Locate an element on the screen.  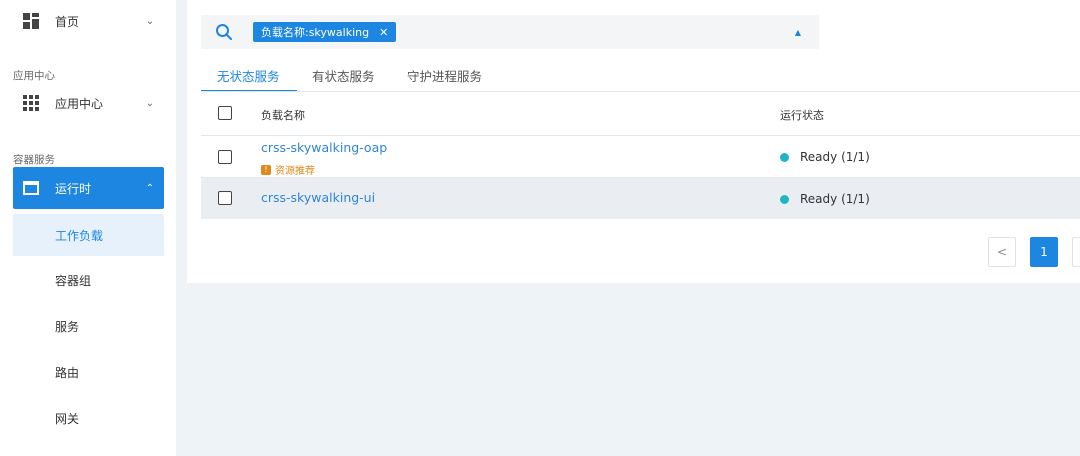
sidebar-item-label: 运行时 is located at coordinates (73, 188).